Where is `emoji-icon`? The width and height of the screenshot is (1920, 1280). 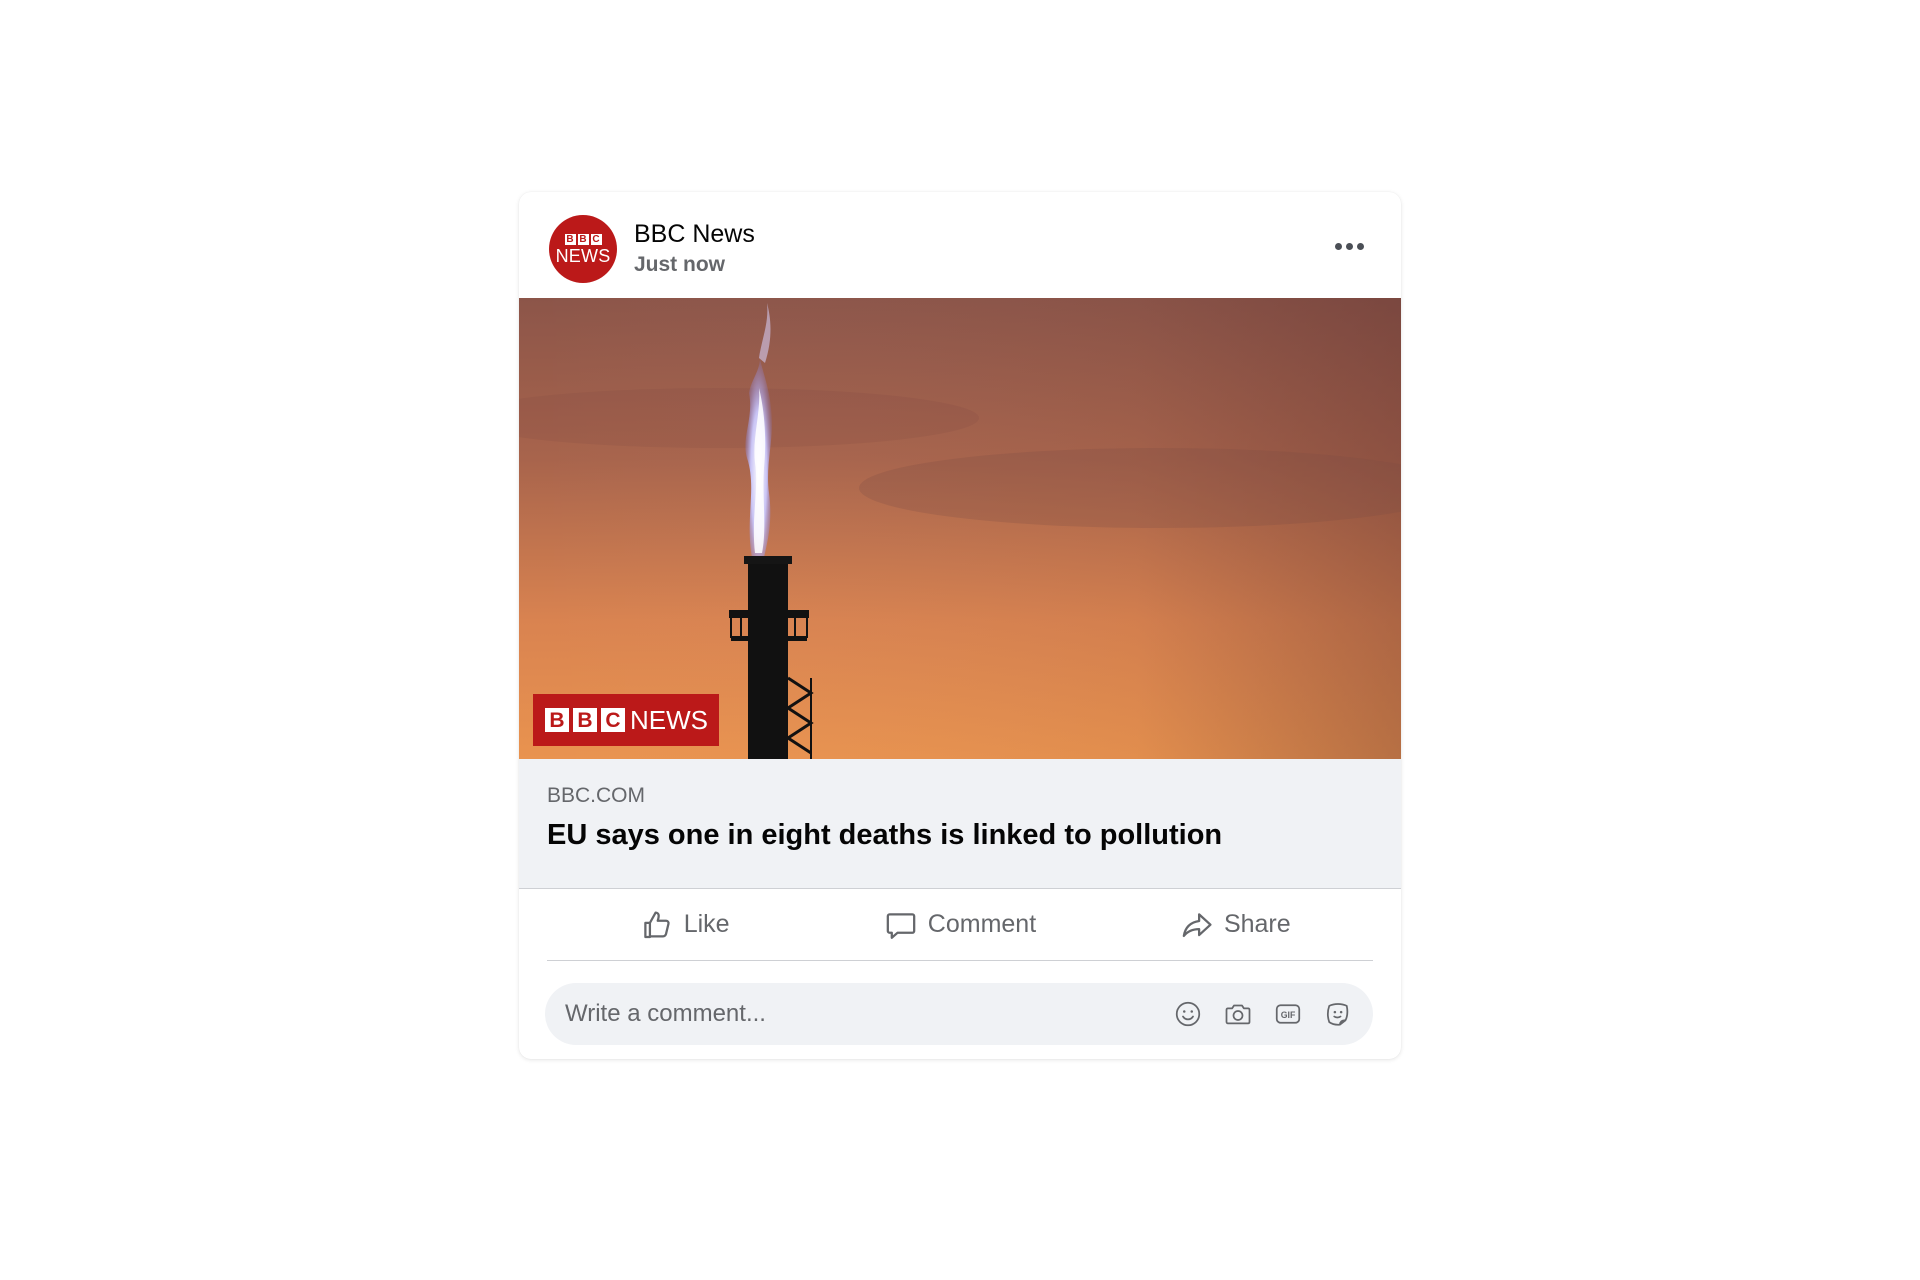
emoji-icon is located at coordinates (1188, 1014).